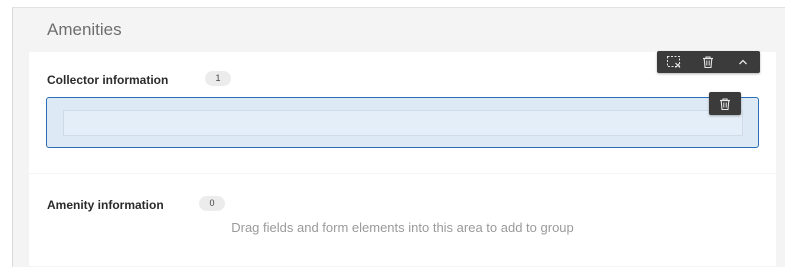 Image resolution: width=785 pixels, height=267 pixels. What do you see at coordinates (105, 205) in the screenshot?
I see `group-title: Amenity information` at bounding box center [105, 205].